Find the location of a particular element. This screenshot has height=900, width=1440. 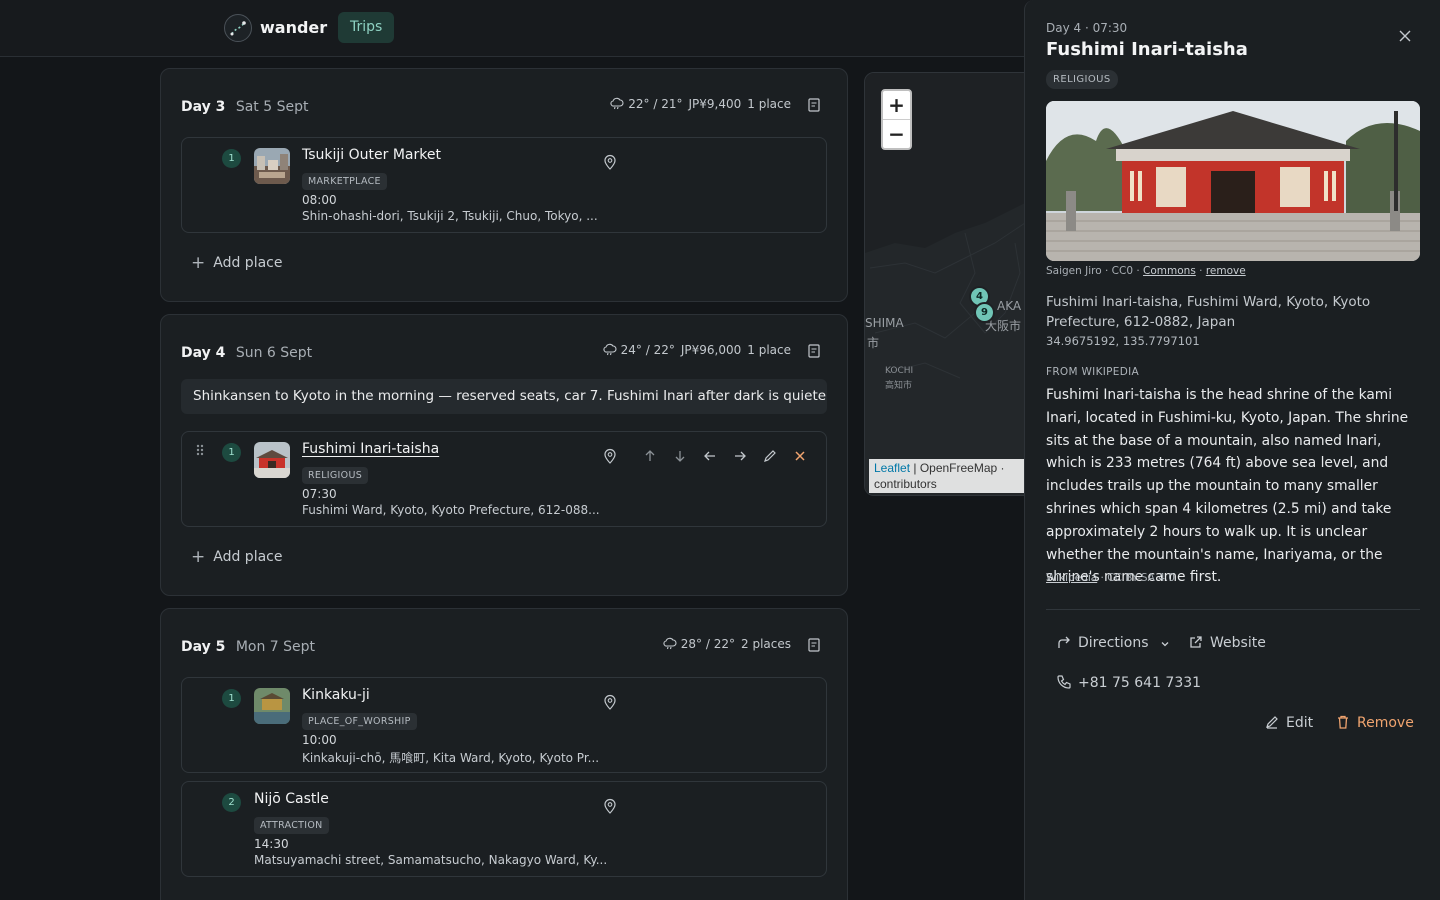

zoom-in-button: + is located at coordinates (896, 105).